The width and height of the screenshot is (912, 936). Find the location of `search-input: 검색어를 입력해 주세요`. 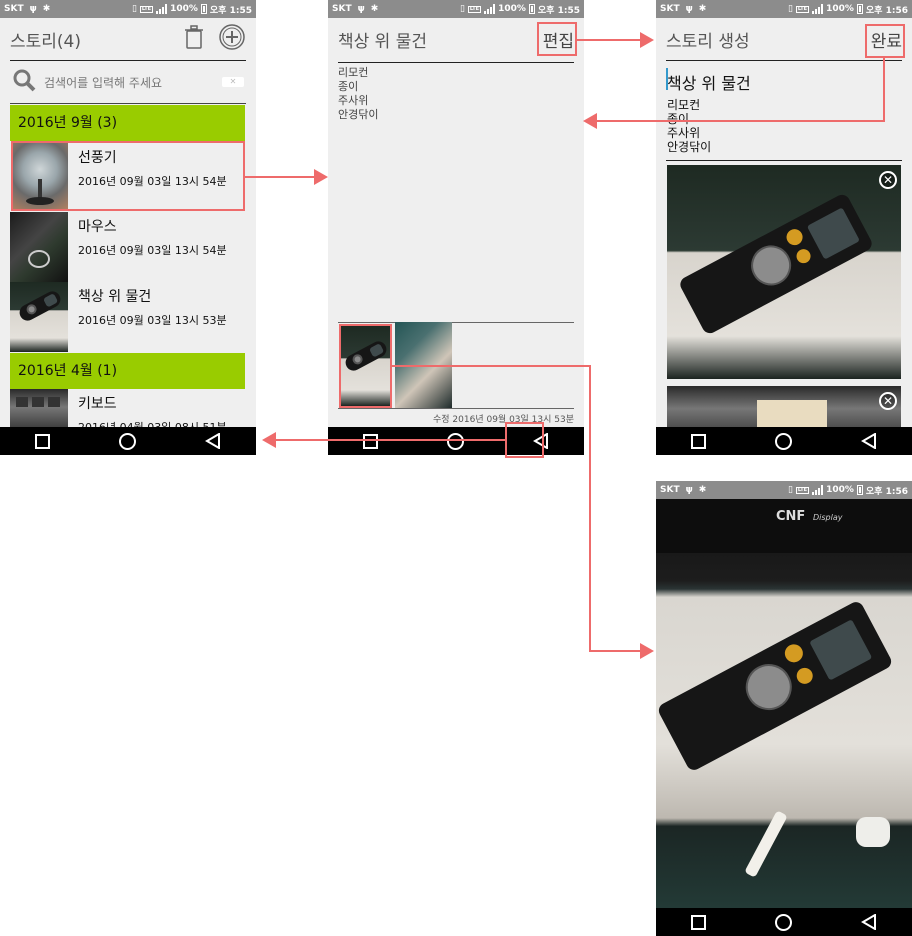

search-input: 검색어를 입력해 주세요 is located at coordinates (103, 82).